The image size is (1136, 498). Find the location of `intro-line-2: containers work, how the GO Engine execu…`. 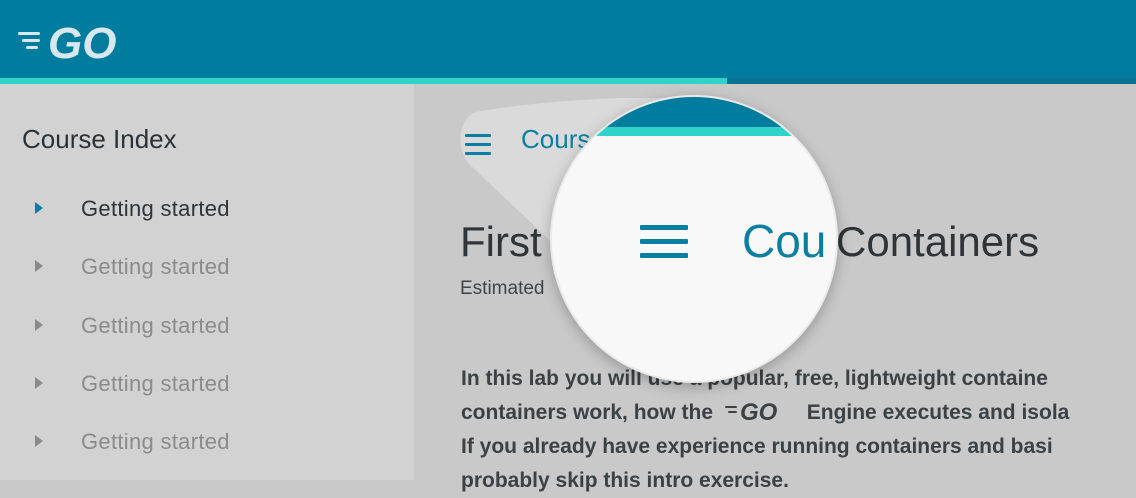

intro-line-2: containers work, how the GO Engine execu… is located at coordinates (798, 413).